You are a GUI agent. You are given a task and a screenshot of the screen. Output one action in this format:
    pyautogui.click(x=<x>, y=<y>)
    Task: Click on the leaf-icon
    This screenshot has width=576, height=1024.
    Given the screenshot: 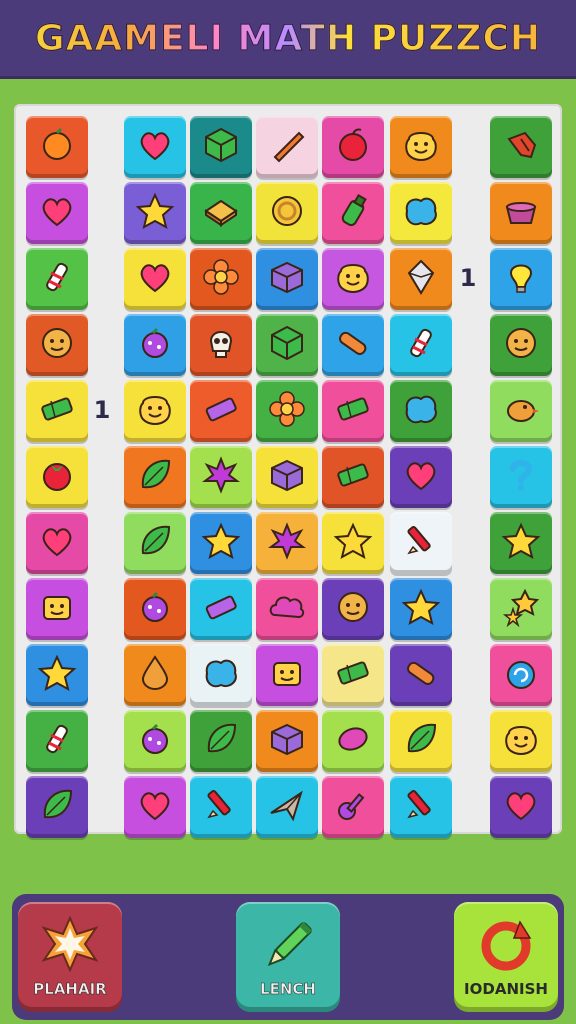 What is the action you would take?
    pyautogui.click(x=57, y=807)
    